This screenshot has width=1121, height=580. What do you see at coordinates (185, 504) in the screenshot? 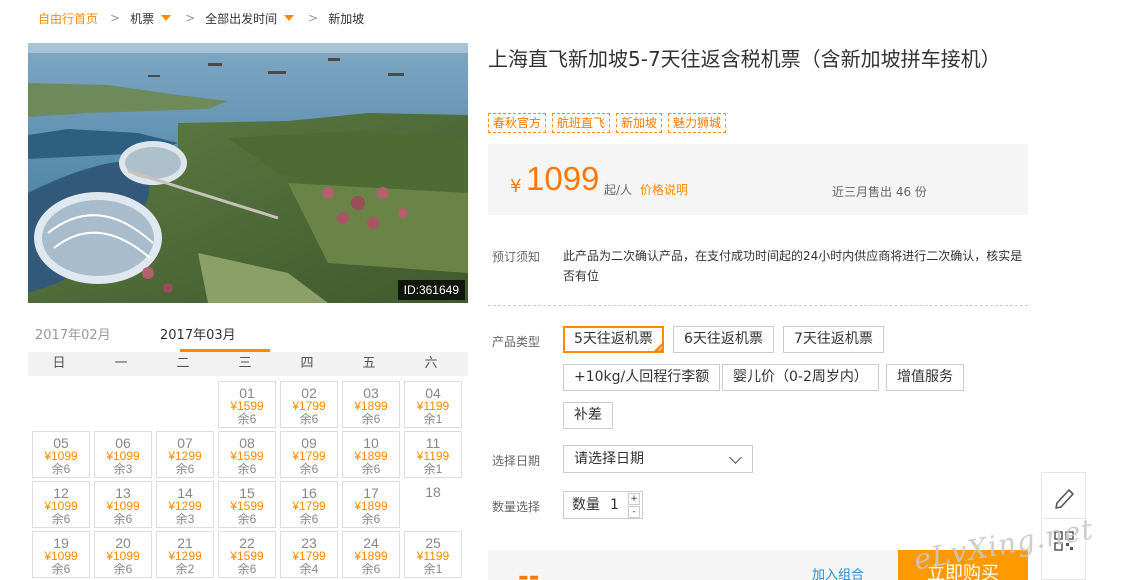
I see `calendar-day-cell: 14 ¥1299 余3` at bounding box center [185, 504].